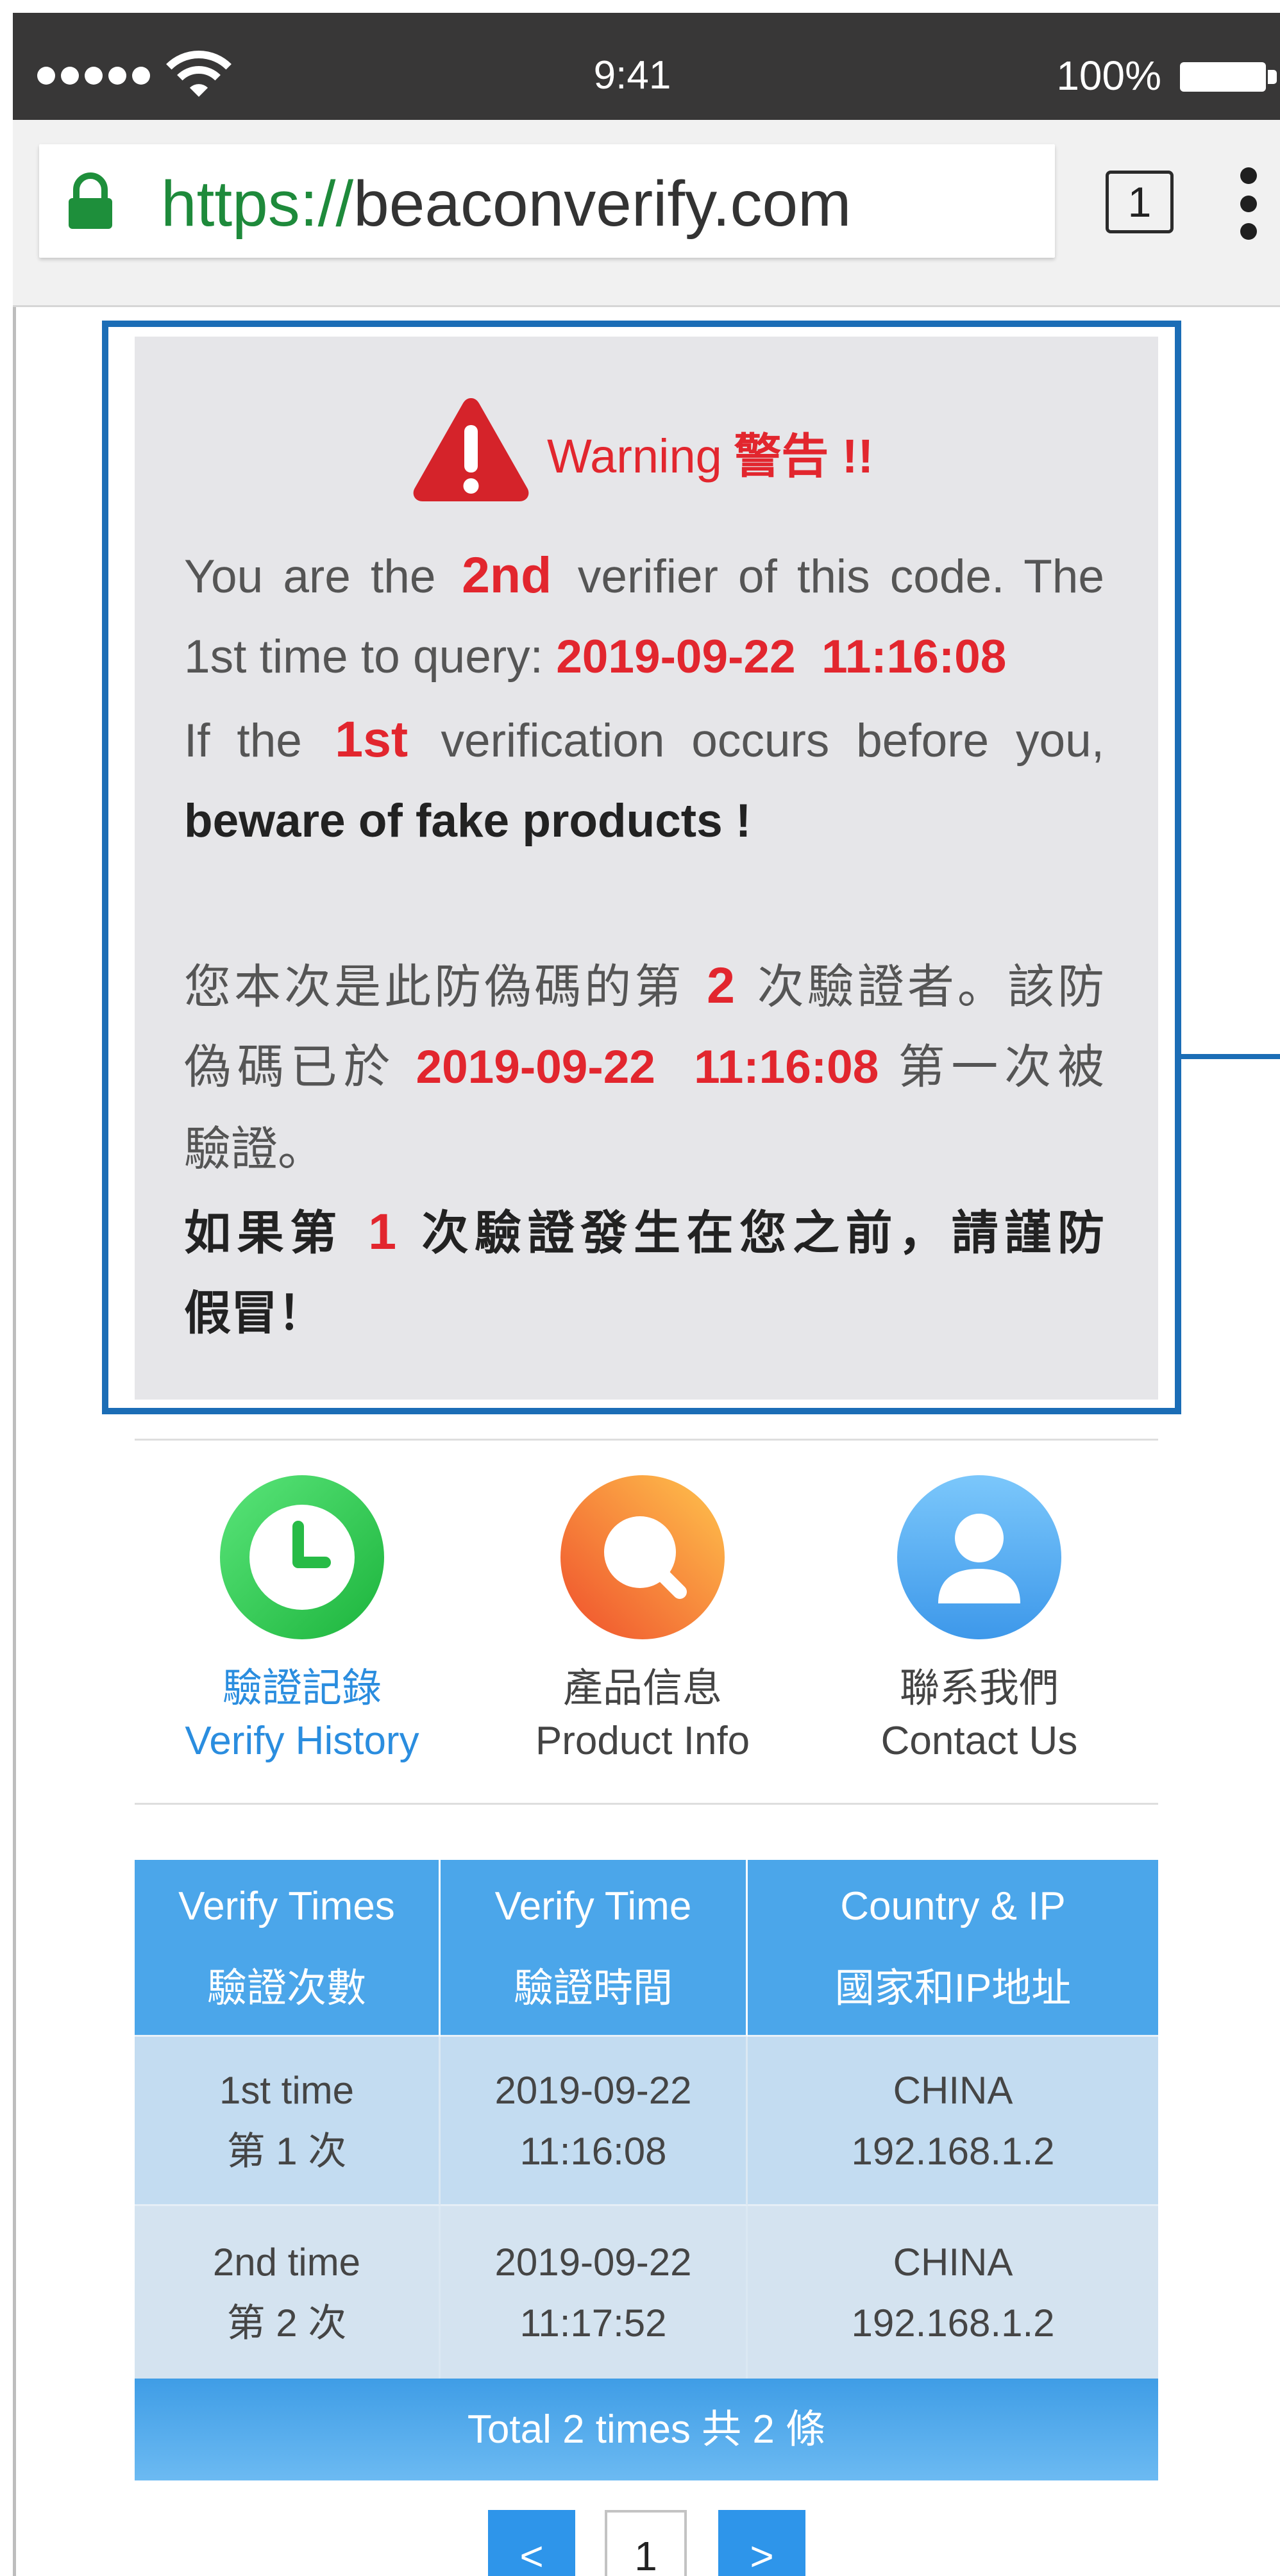 This screenshot has height=2576, width=1280. I want to click on nav-verify-history: 驗證記錄 Verify History, so click(302, 1622).